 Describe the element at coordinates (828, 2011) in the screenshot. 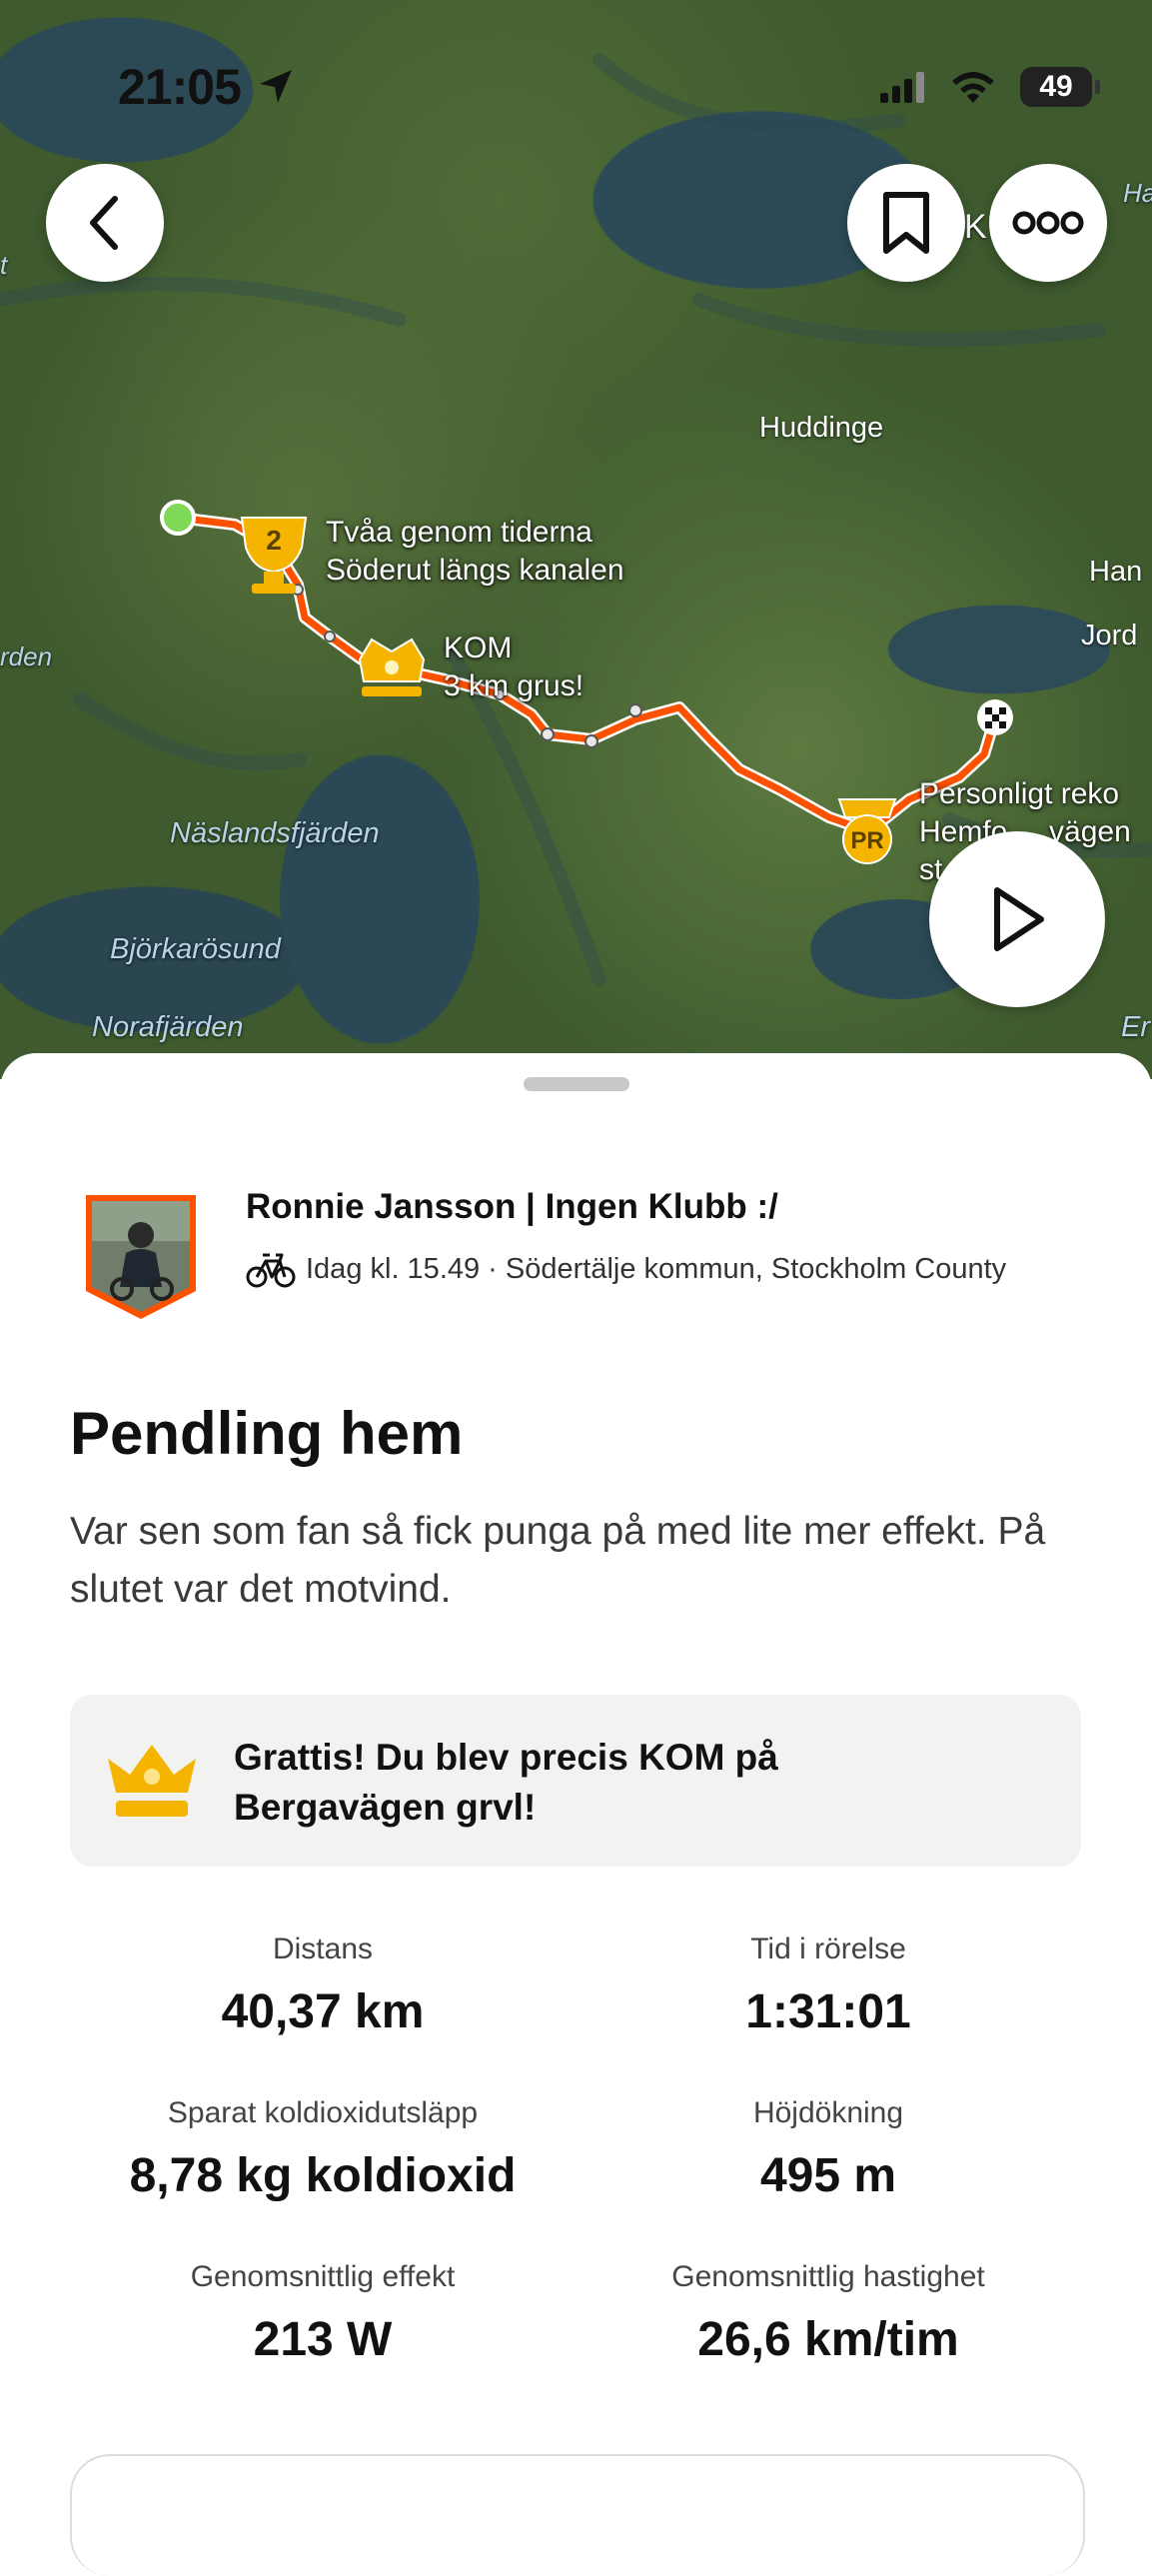

I see `stat-value: 1:31:01` at that location.